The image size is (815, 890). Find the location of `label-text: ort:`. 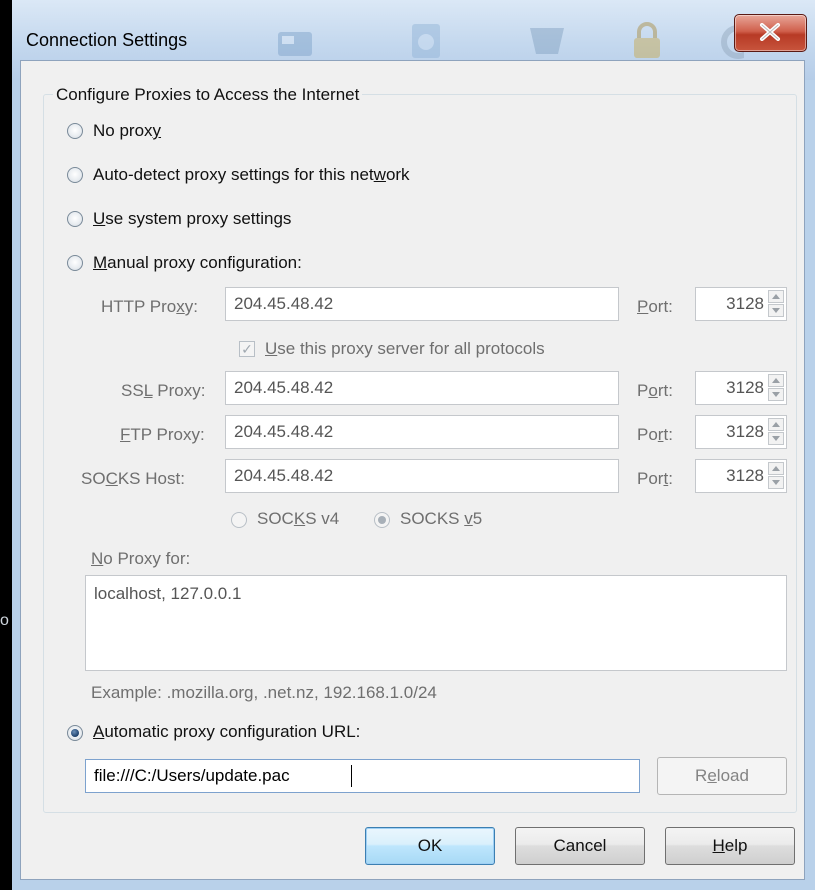

label-text: ort: is located at coordinates (660, 306).